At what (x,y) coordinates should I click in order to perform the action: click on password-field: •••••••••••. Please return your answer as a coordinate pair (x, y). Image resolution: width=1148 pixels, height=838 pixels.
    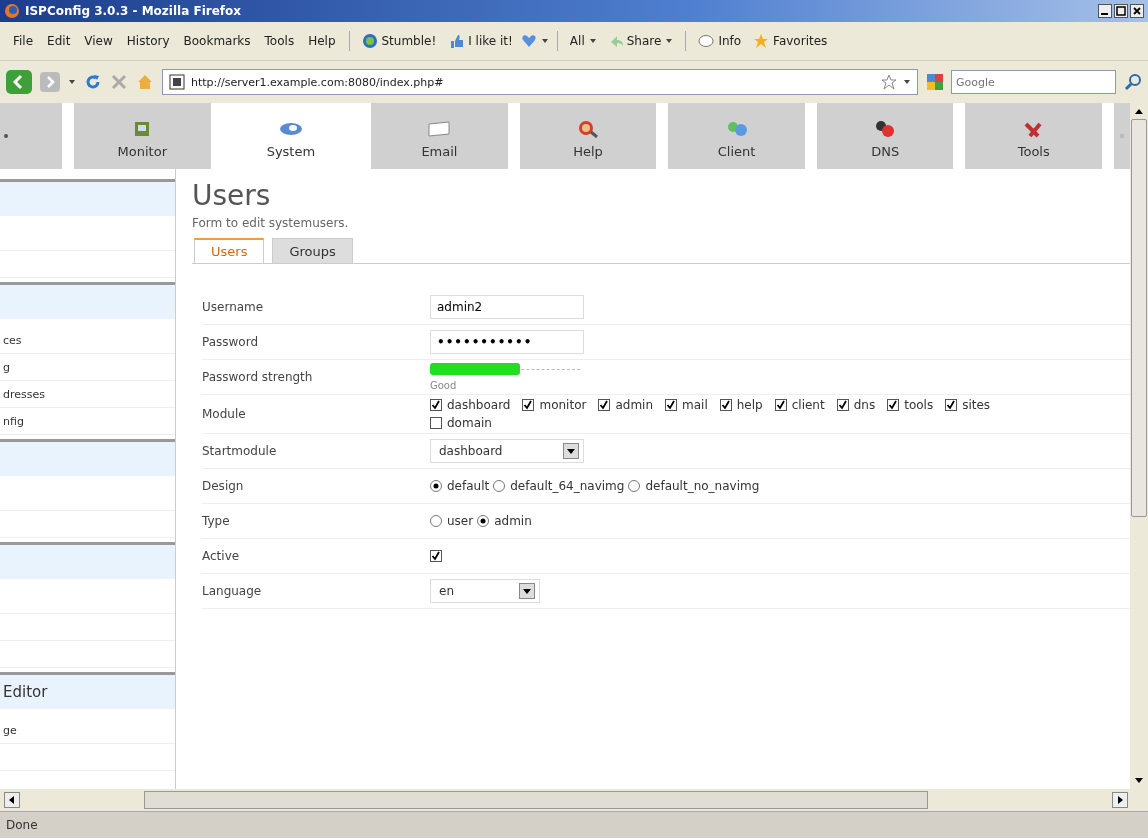
    Looking at the image, I should click on (507, 342).